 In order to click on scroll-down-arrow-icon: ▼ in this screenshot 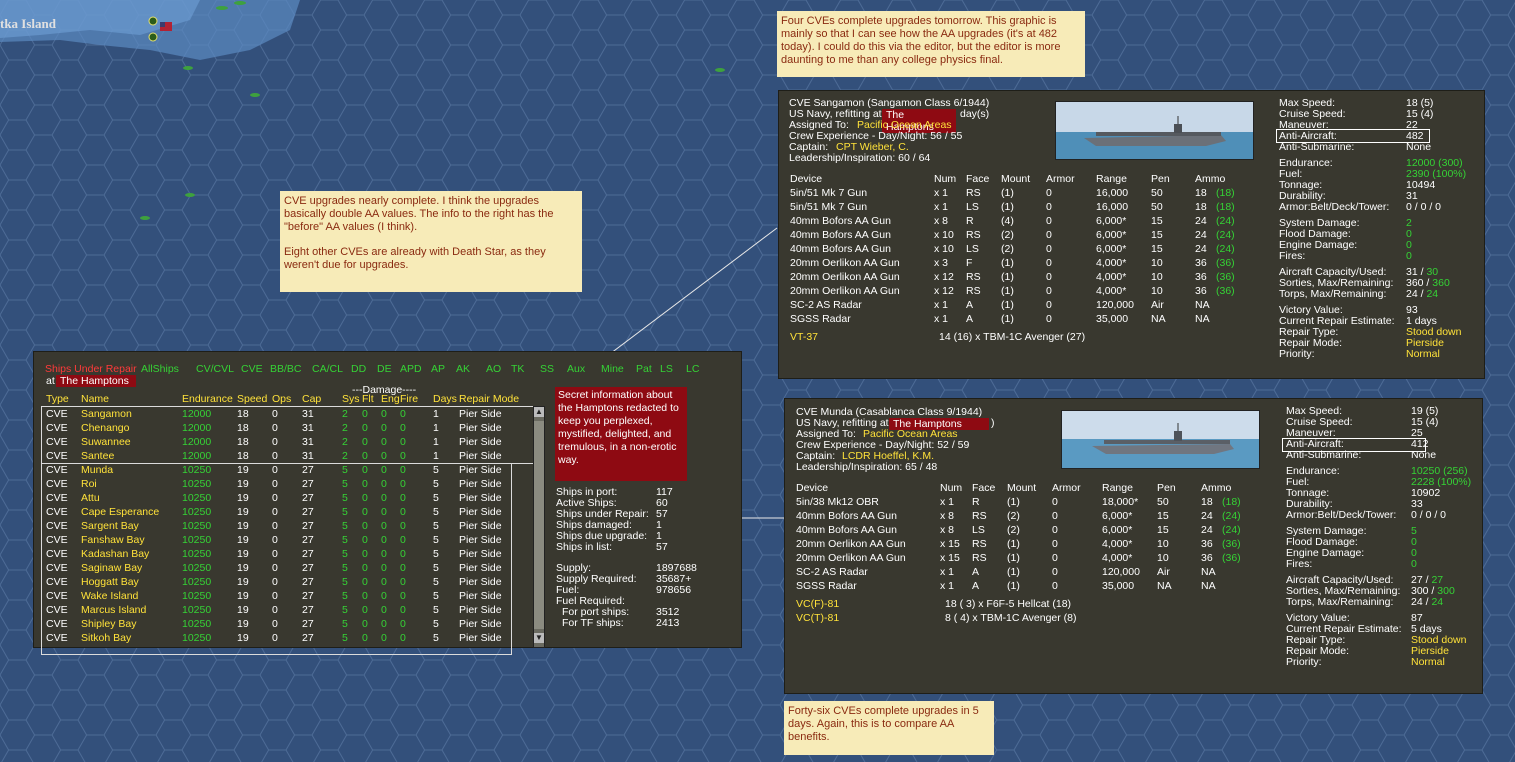, I will do `click(539, 638)`.